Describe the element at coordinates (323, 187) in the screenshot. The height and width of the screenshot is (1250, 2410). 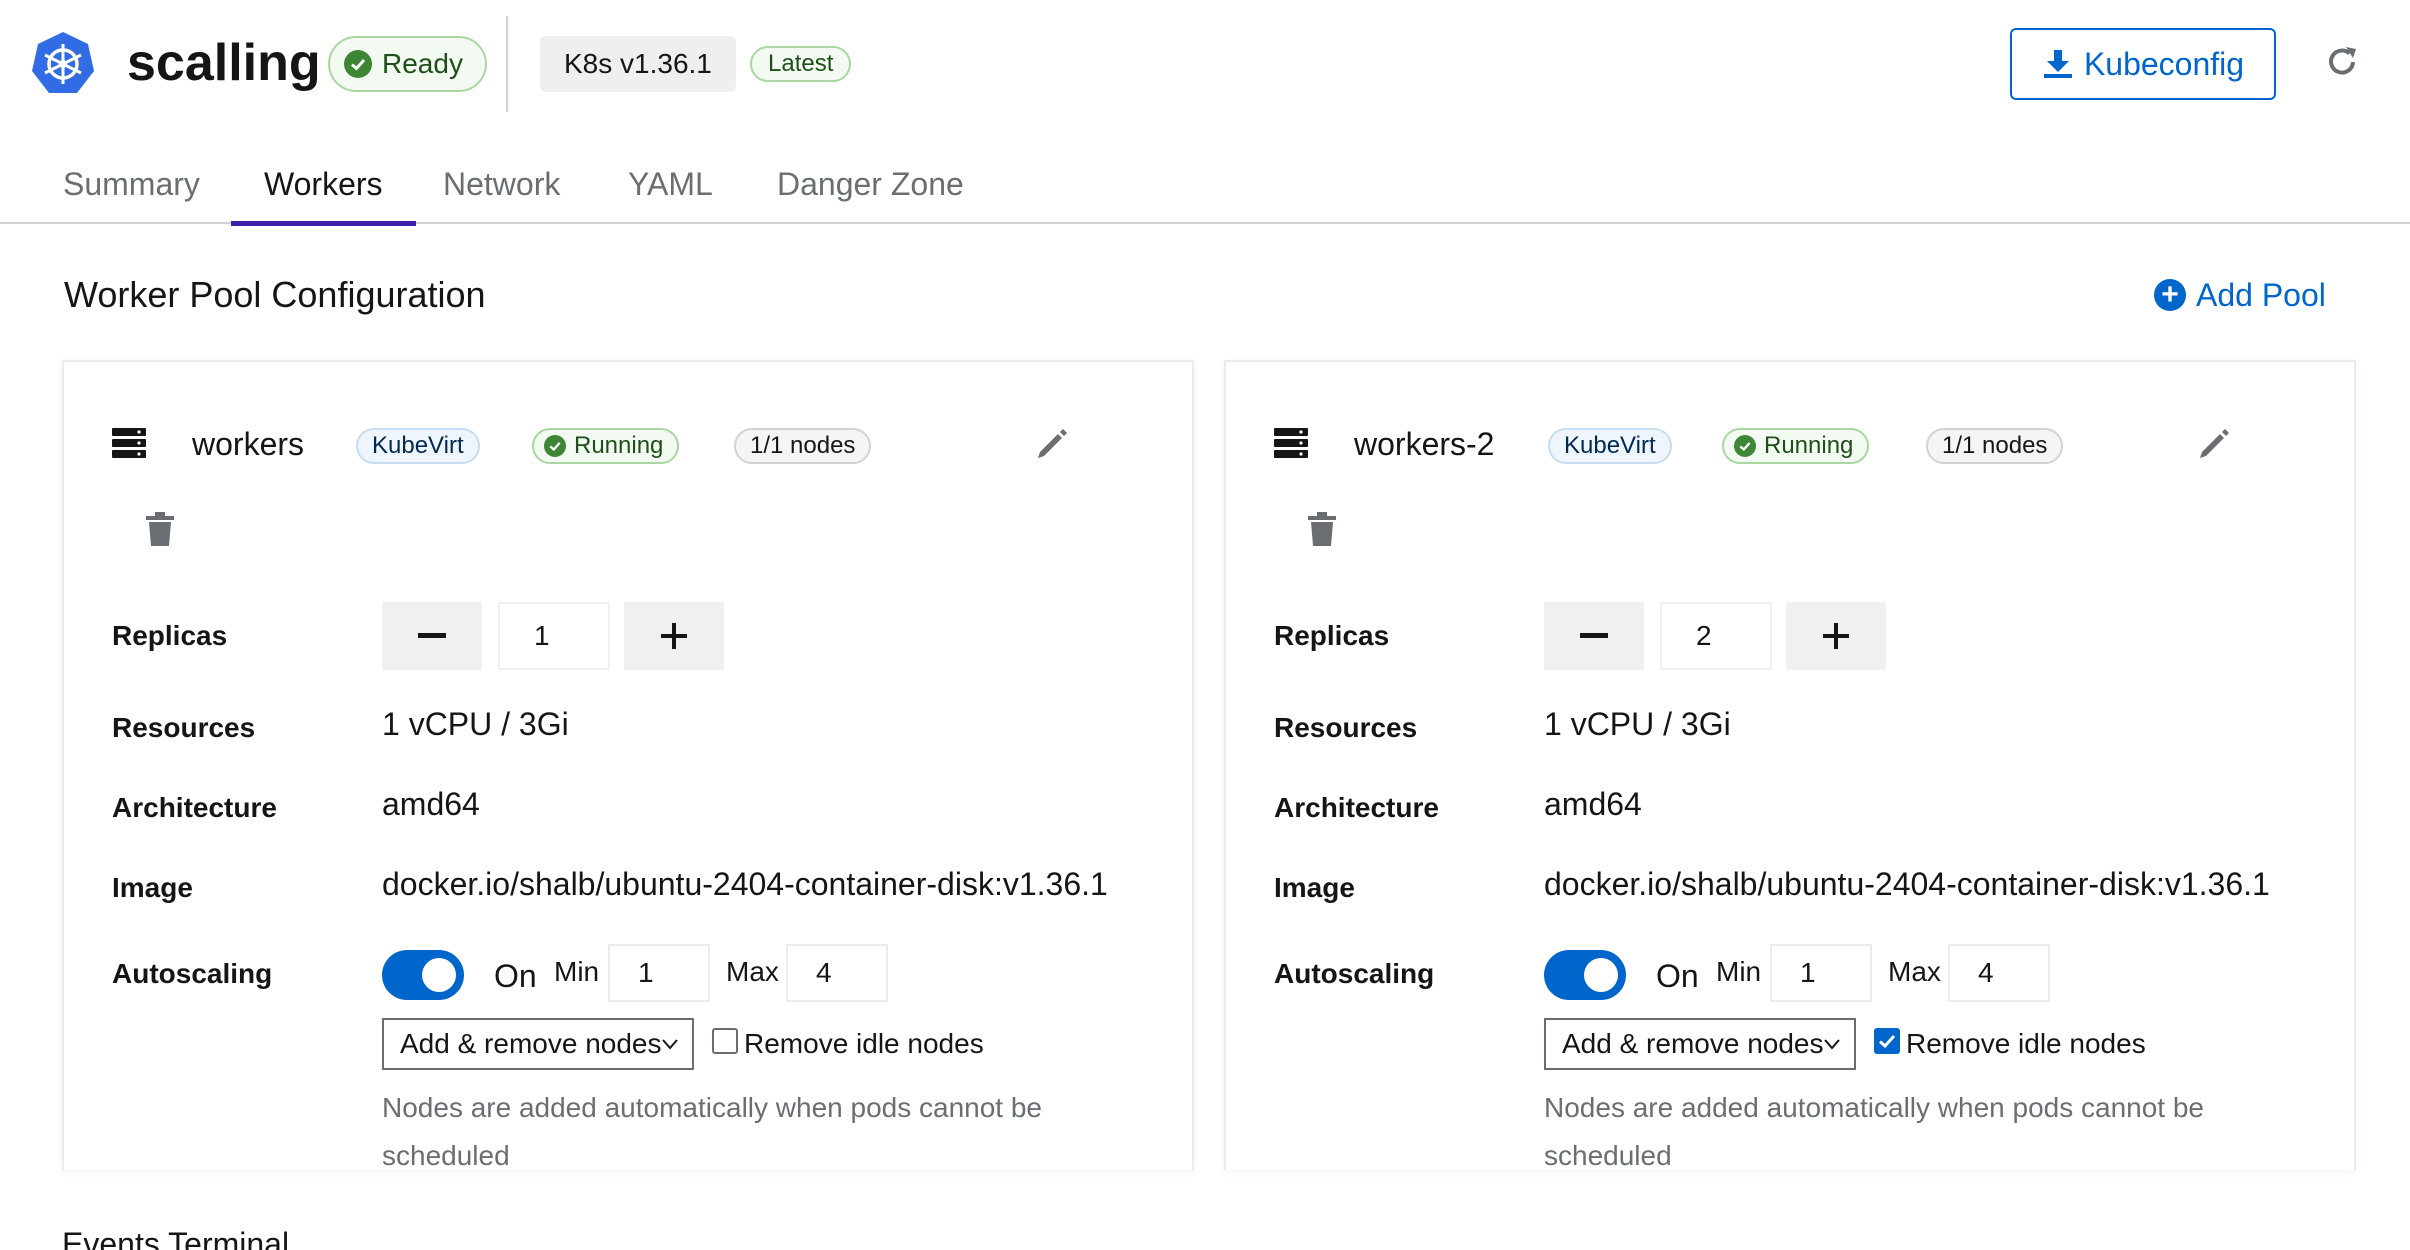
I see `tab-workers: Workers` at that location.